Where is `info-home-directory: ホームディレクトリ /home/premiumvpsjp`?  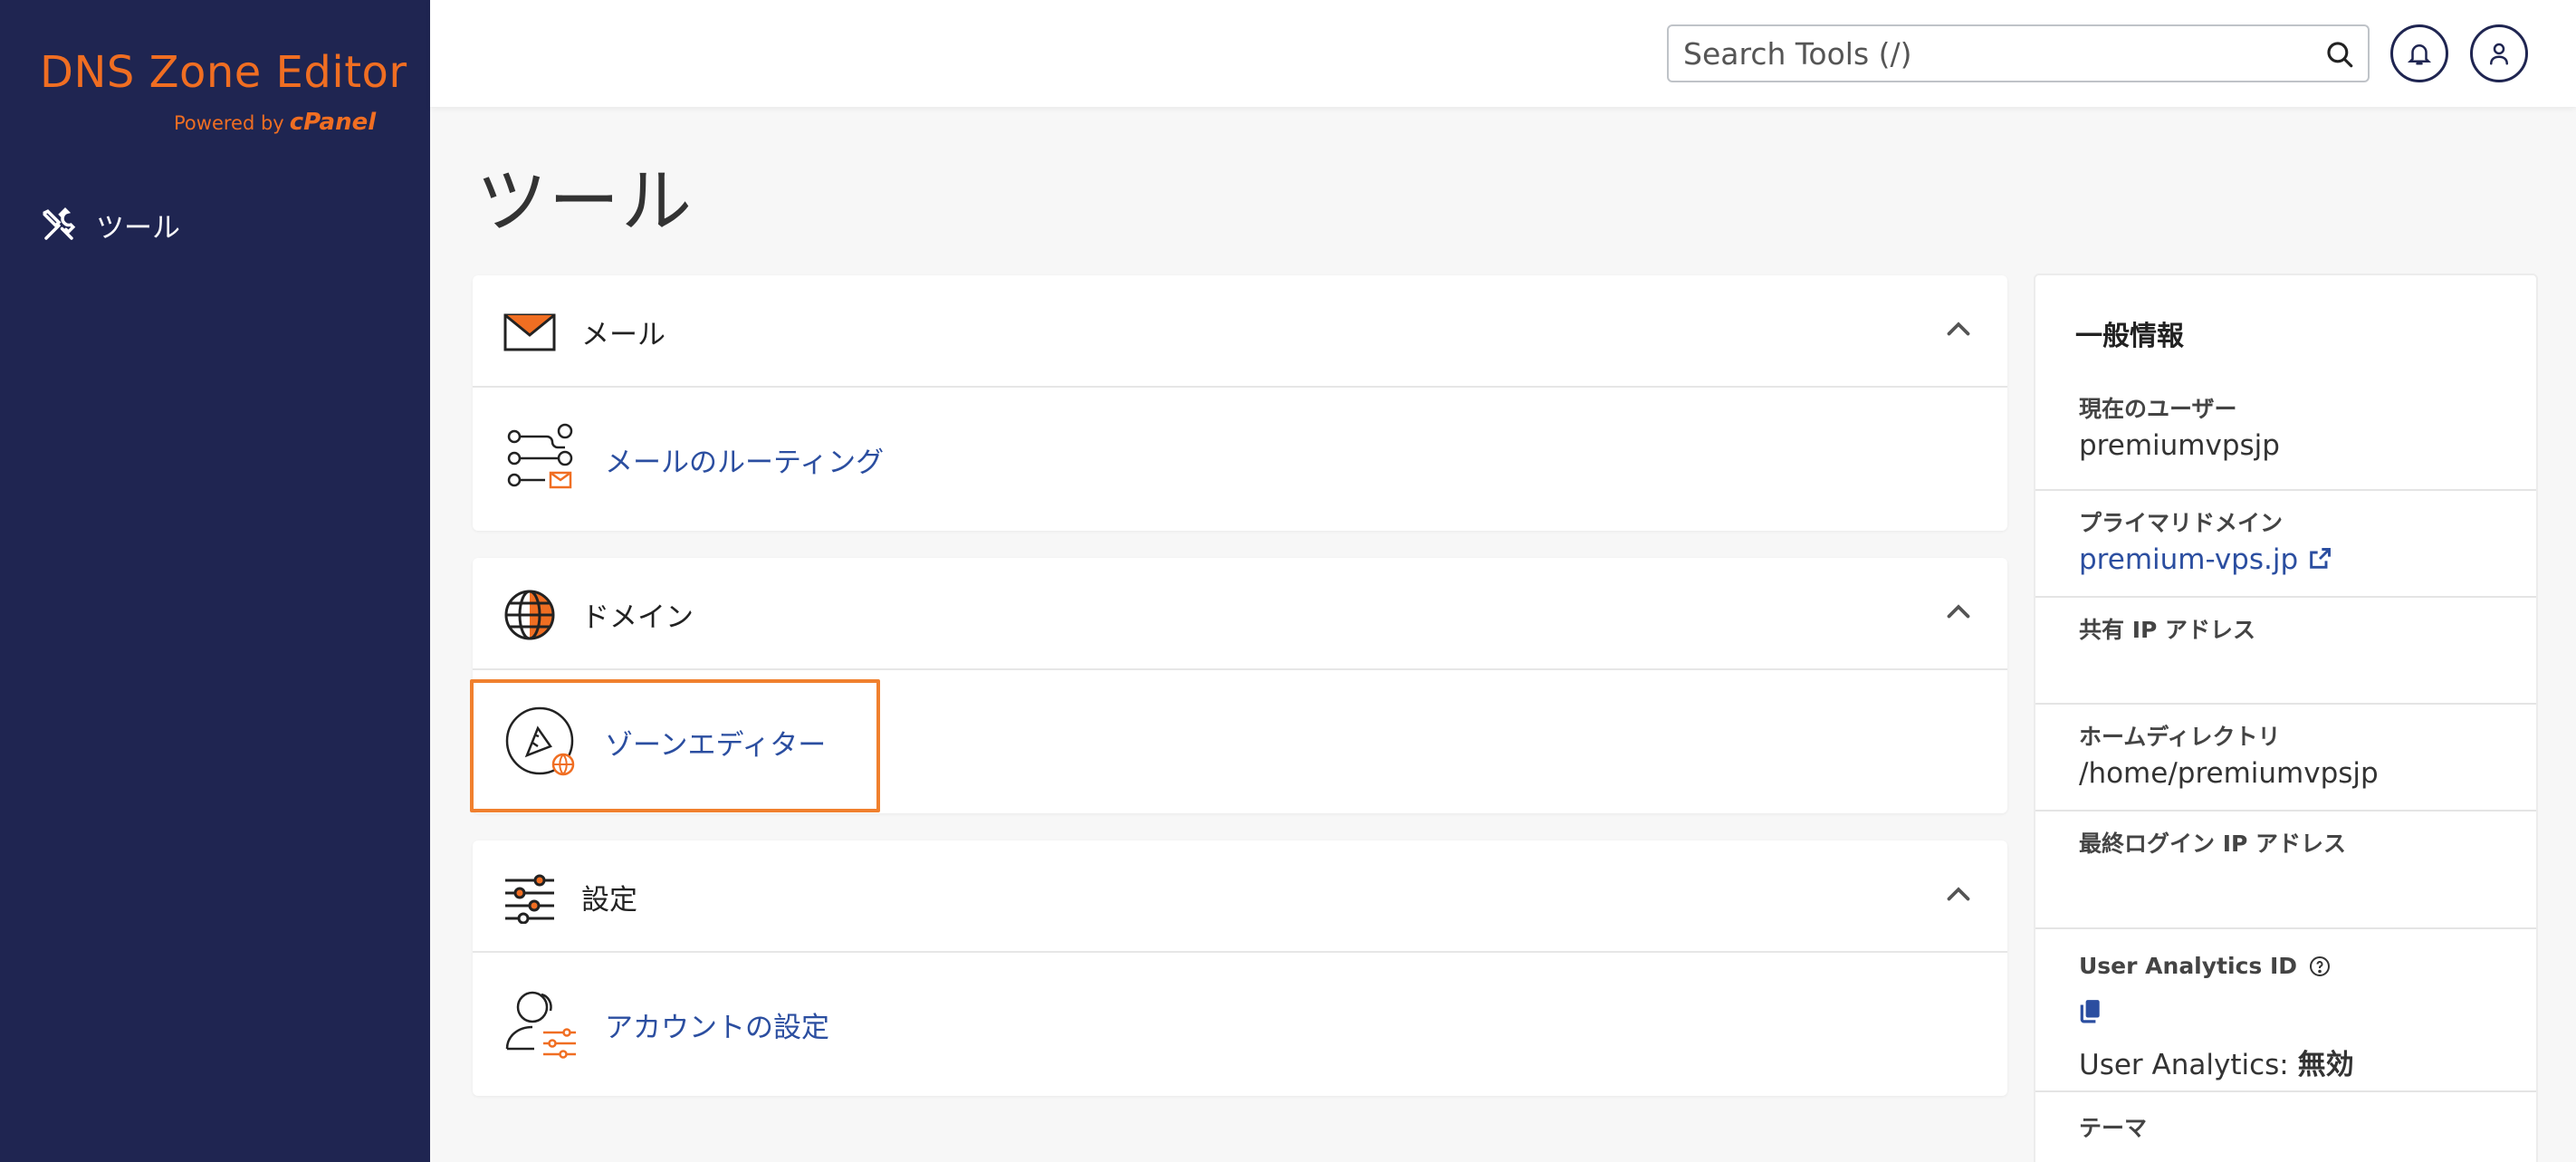
info-home-directory: ホームディレクトリ /home/premiumvpsjp is located at coordinates (2285, 758).